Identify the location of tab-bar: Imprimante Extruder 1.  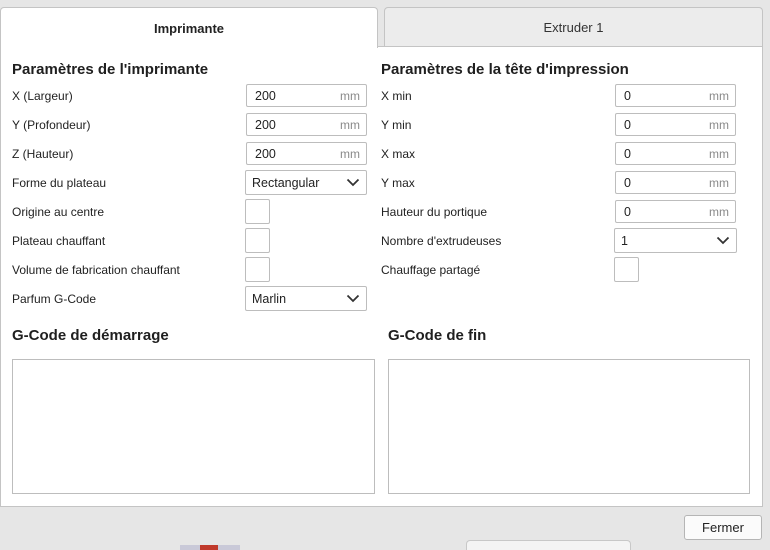
(385, 24).